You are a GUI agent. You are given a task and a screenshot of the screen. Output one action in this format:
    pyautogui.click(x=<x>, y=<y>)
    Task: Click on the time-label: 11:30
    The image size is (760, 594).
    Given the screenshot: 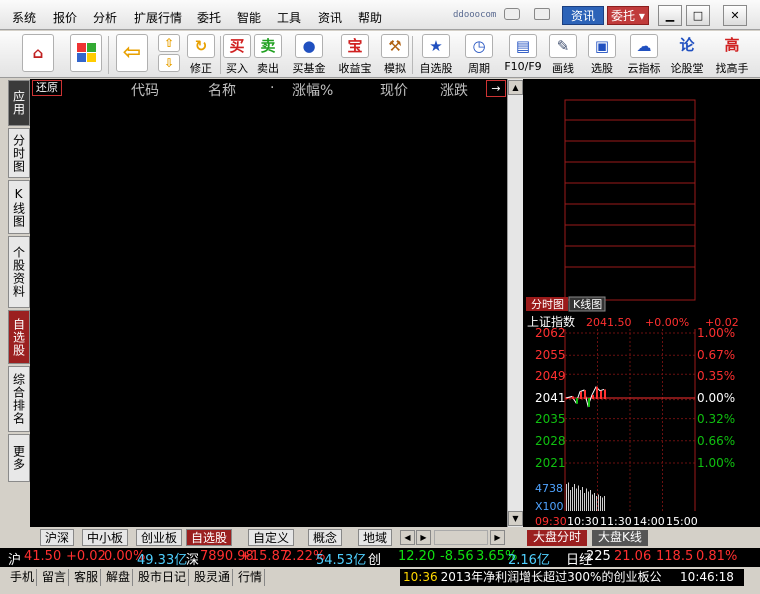 What is the action you would take?
    pyautogui.click(x=616, y=521)
    